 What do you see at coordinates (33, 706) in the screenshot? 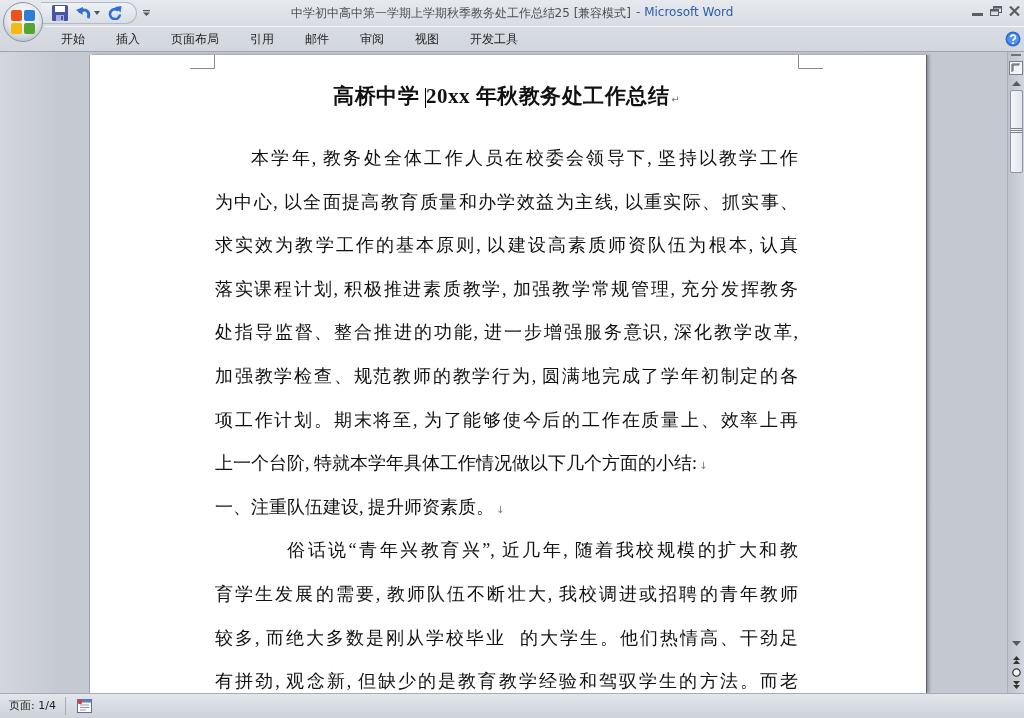
I see `page-count: 页面: 1/4` at bounding box center [33, 706].